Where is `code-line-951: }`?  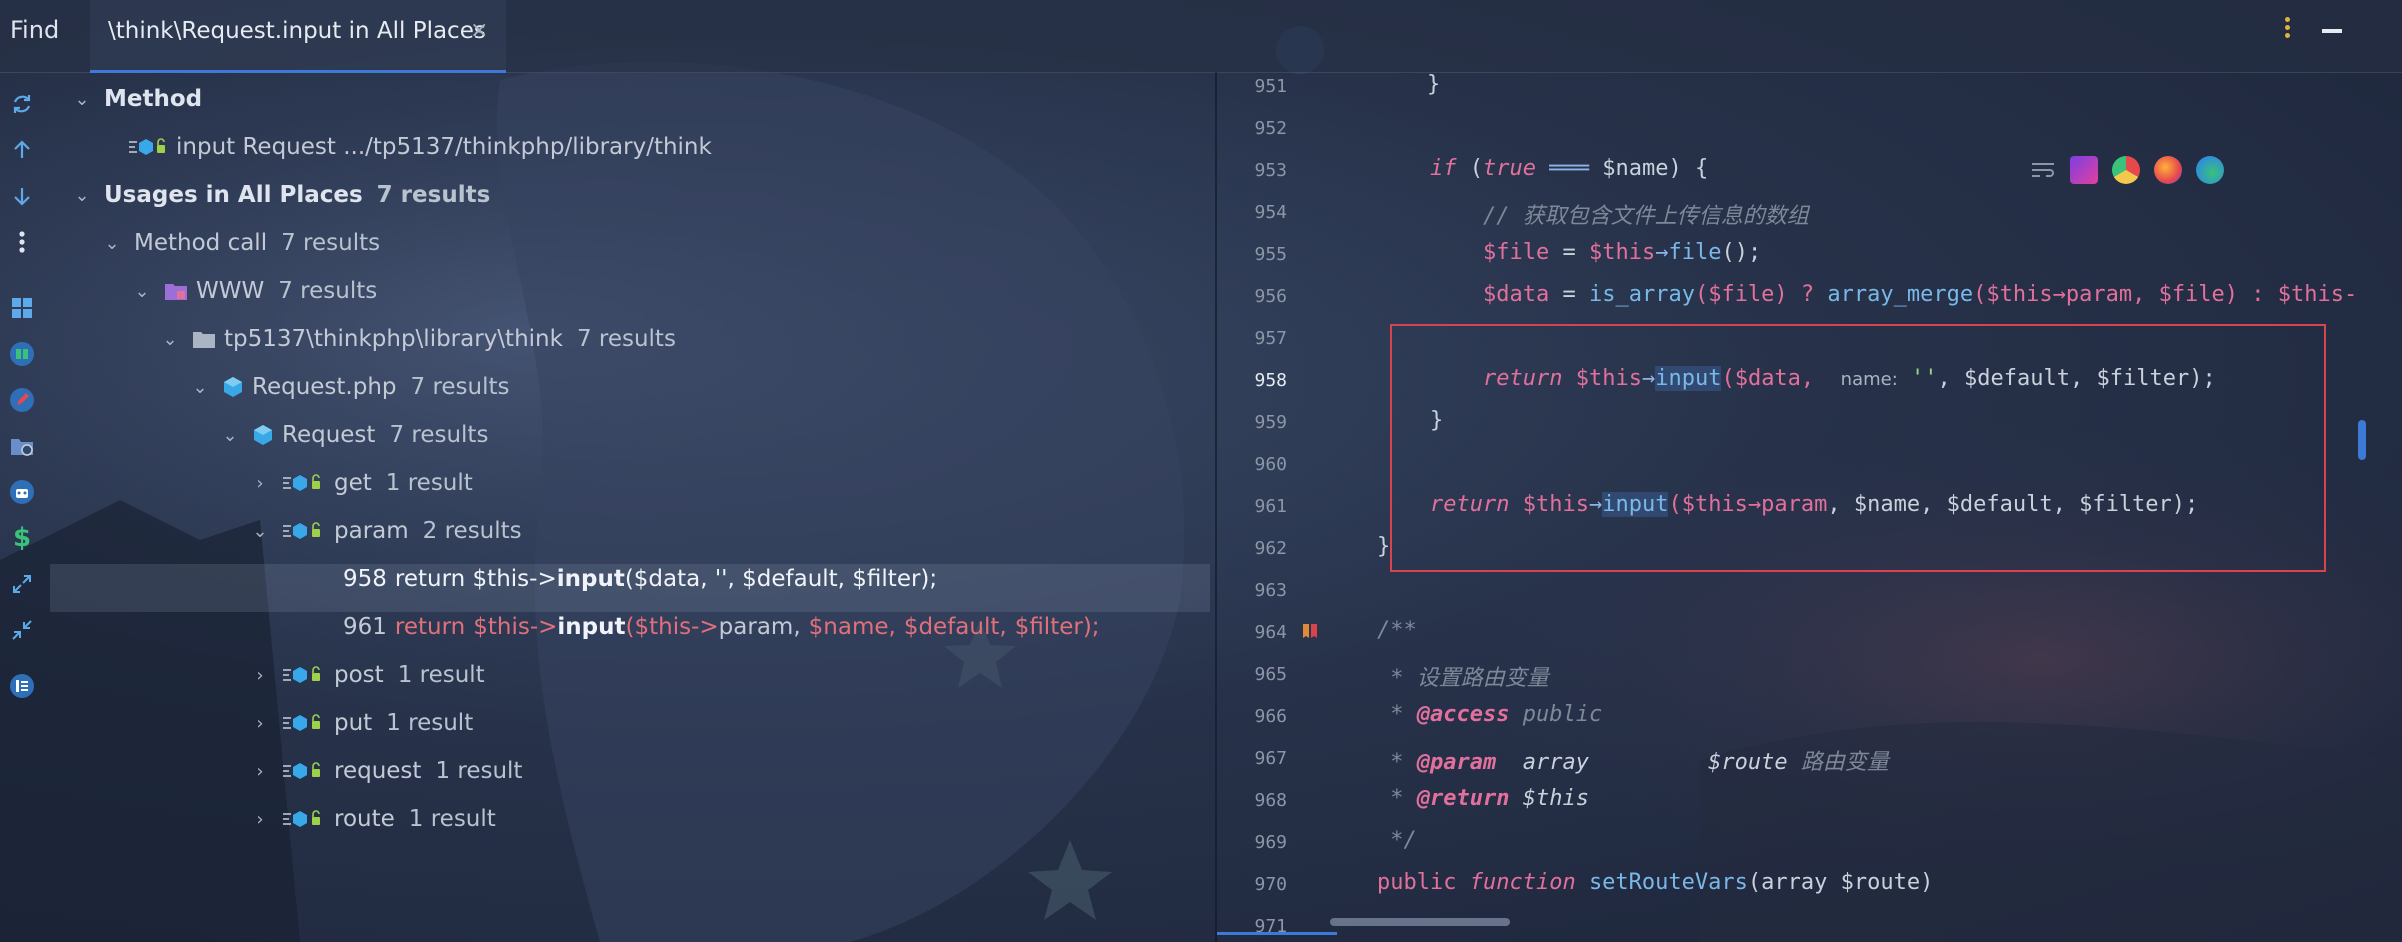
code-line-951: } is located at coordinates (1434, 84).